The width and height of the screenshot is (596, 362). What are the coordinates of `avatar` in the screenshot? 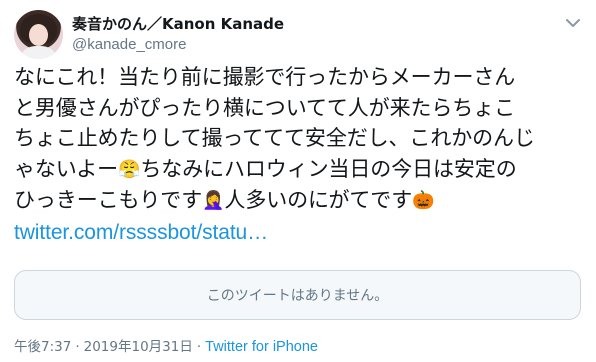 It's located at (38, 34).